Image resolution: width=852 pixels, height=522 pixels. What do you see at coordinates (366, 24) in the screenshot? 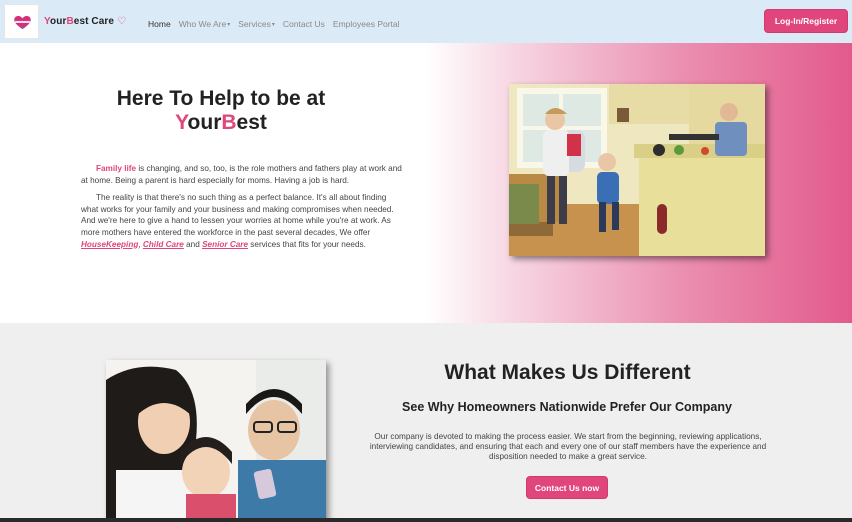
I see `nav-employees-portal: Employees Portal` at bounding box center [366, 24].